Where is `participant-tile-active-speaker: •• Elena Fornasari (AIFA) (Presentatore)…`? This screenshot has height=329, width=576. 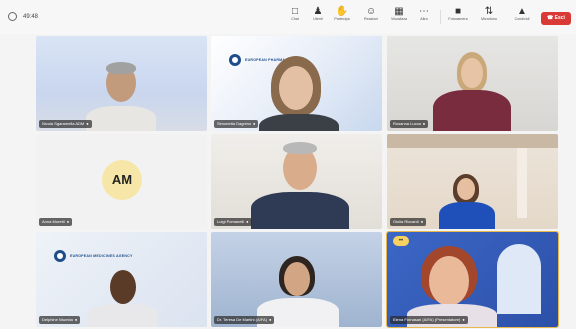 participant-tile-active-speaker: •• Elena Fornasari (AIFA) (Presentatore)… is located at coordinates (472, 279).